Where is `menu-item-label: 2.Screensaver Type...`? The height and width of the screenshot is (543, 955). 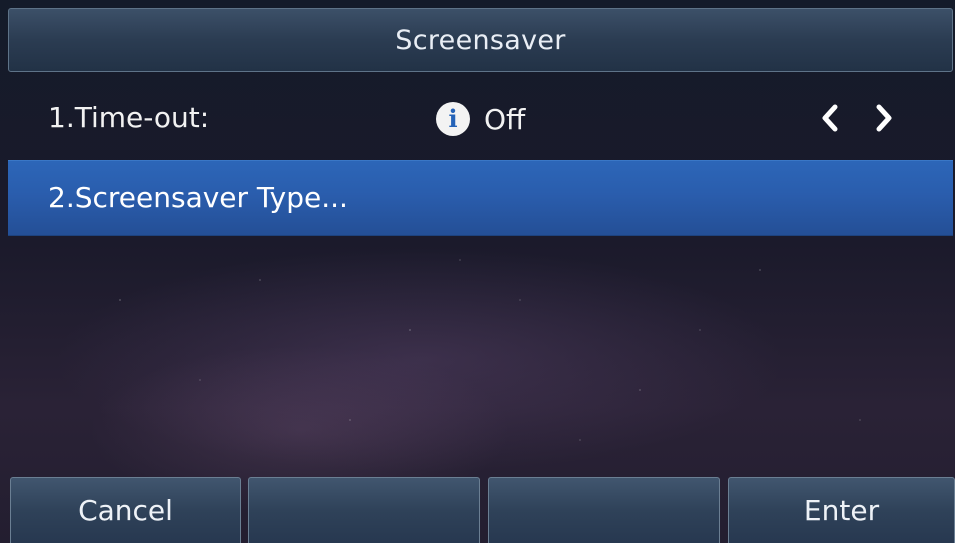 menu-item-label: 2.Screensaver Type... is located at coordinates (198, 197).